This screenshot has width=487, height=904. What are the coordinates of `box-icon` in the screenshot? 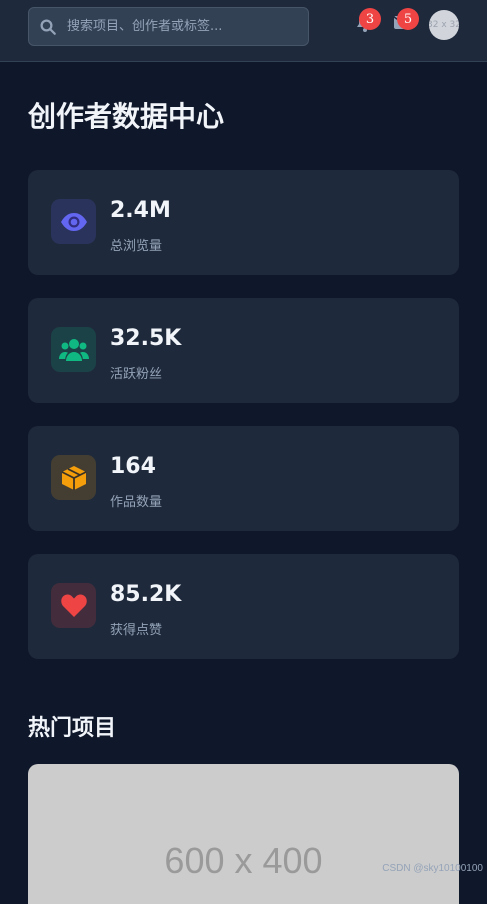 It's located at (74, 478).